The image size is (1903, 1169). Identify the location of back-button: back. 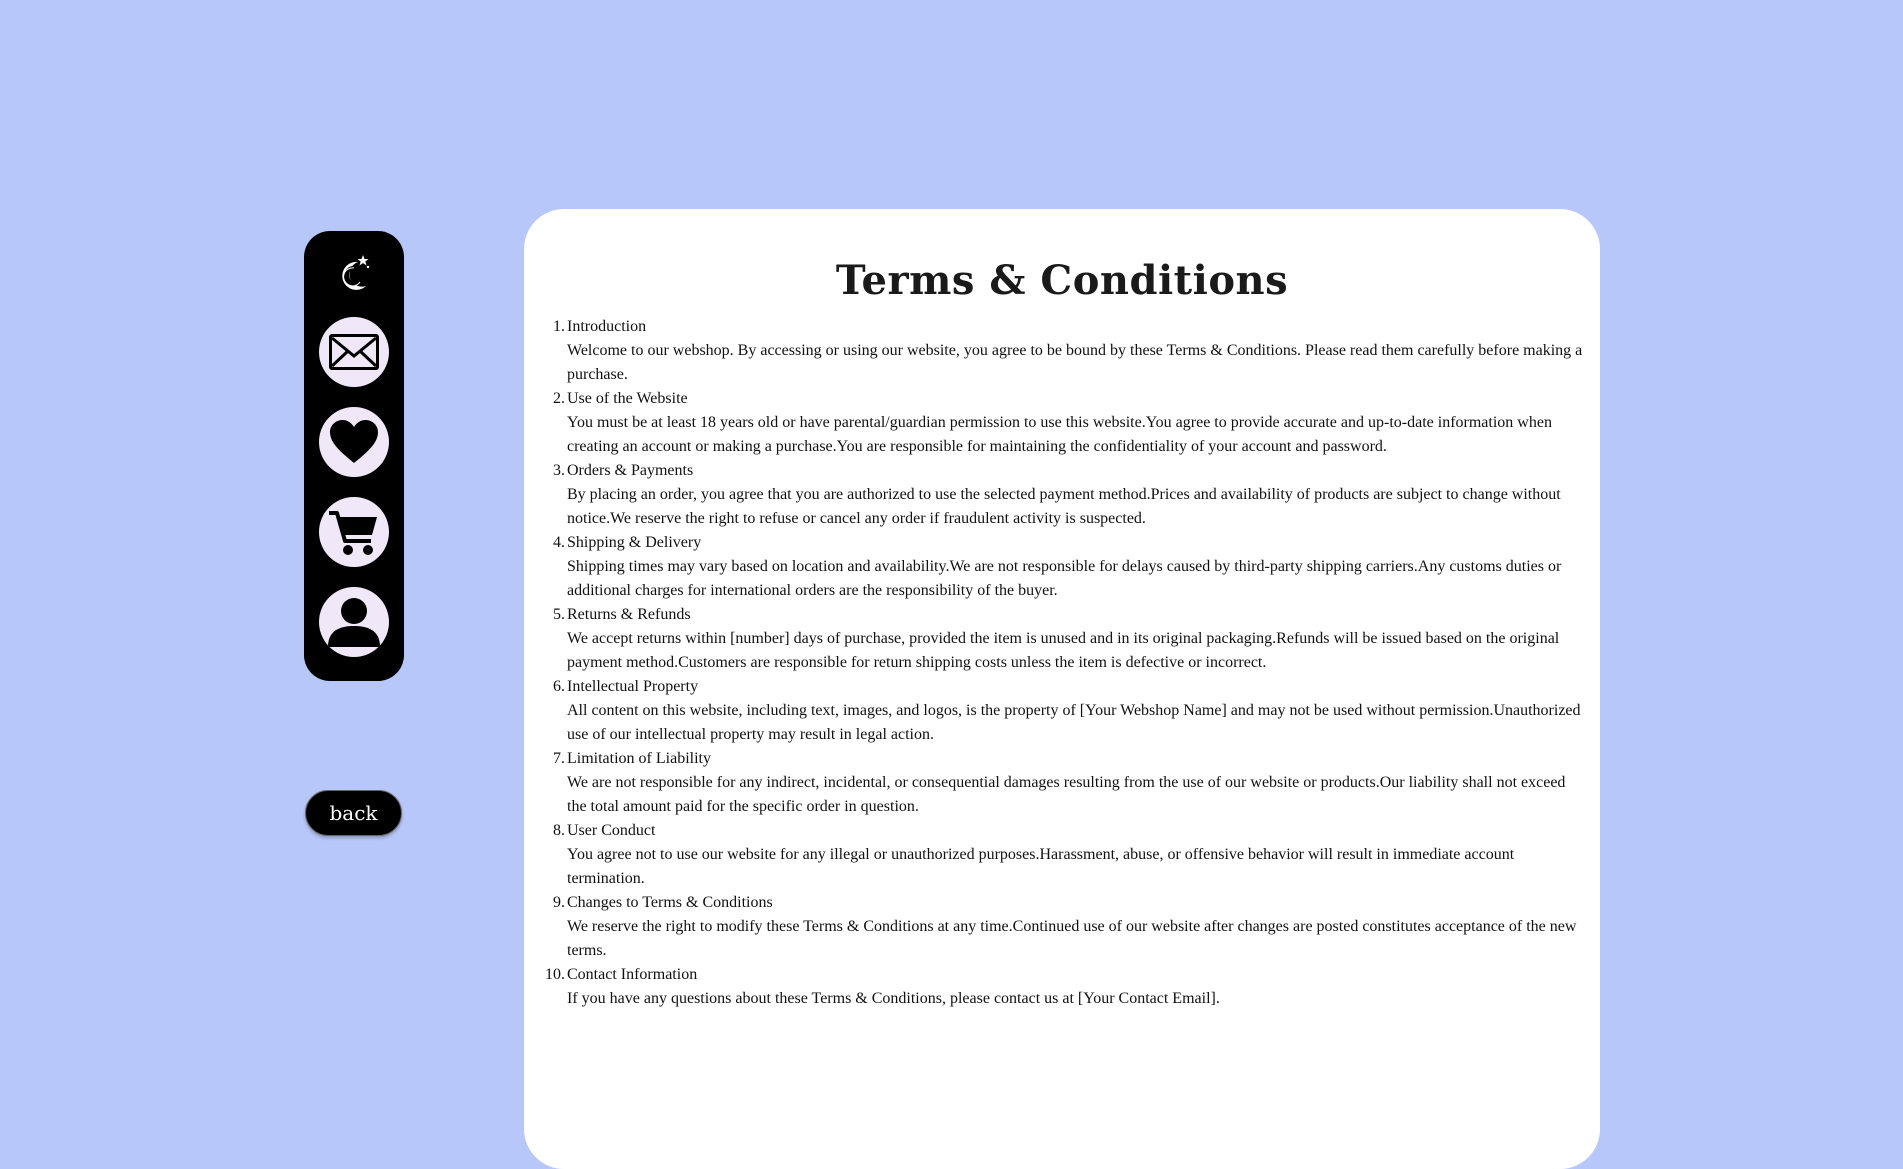
(353, 813).